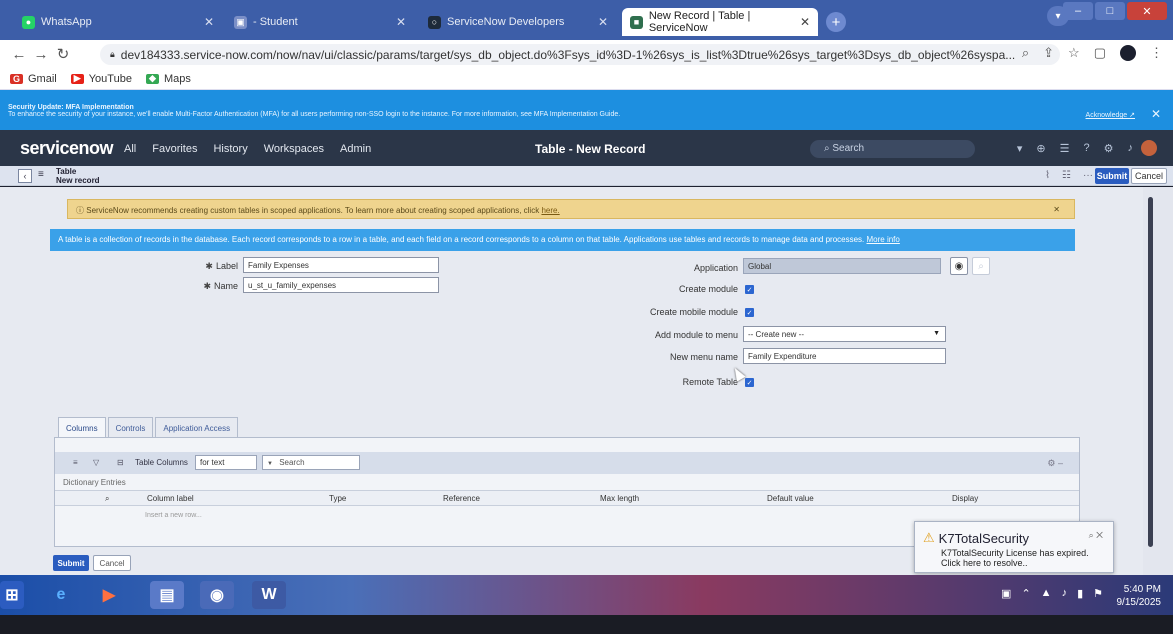 Image resolution: width=1173 pixels, height=634 pixels. What do you see at coordinates (749, 312) in the screenshot?
I see `create-mobile-module-checkbox: ✓` at bounding box center [749, 312].